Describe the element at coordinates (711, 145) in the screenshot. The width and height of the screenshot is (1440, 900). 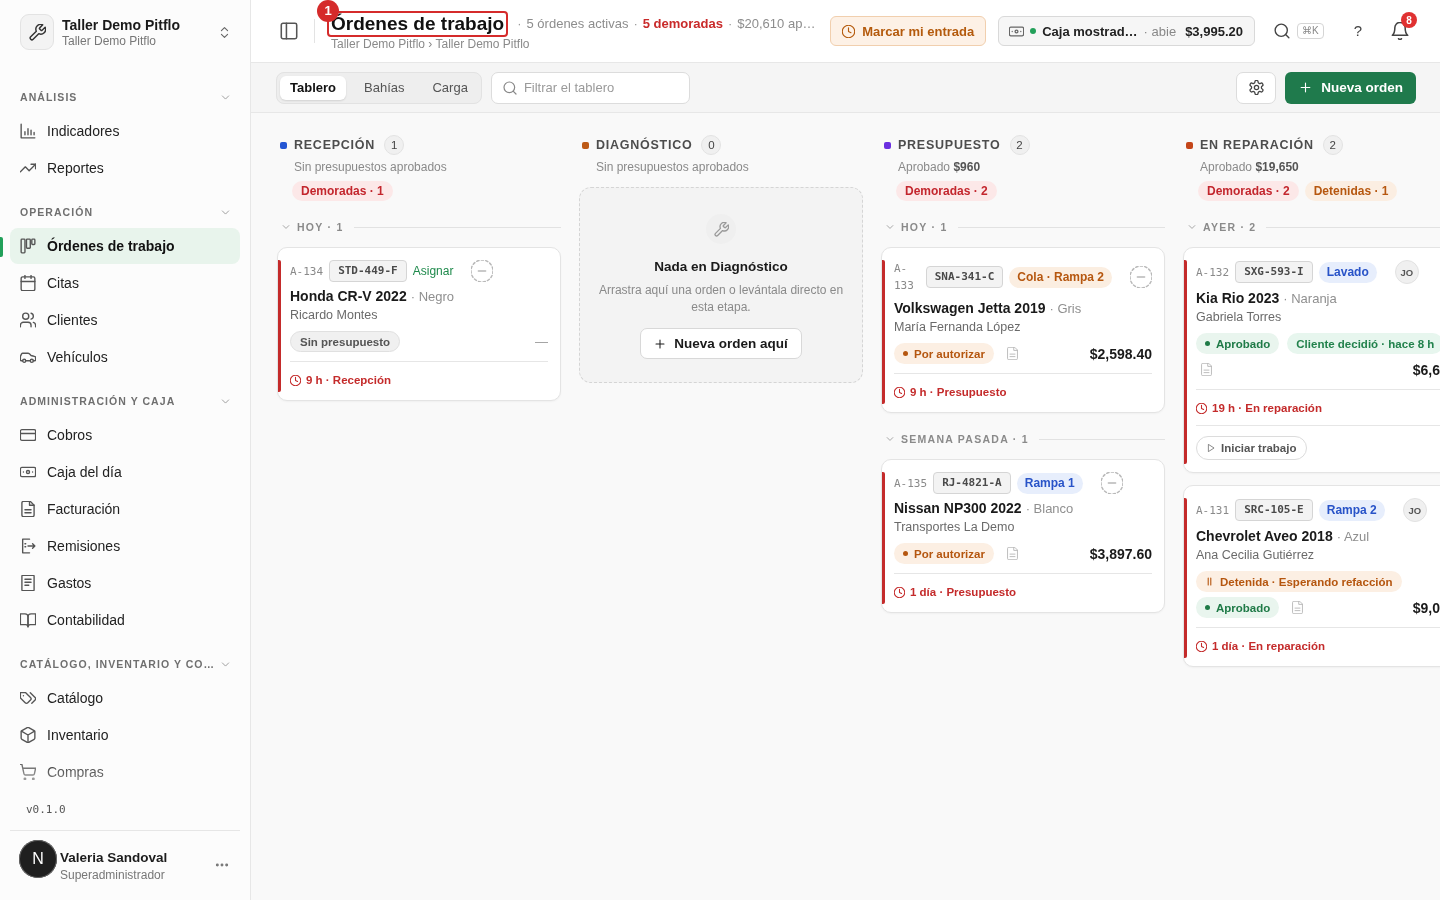
I see `column-count: 0` at that location.